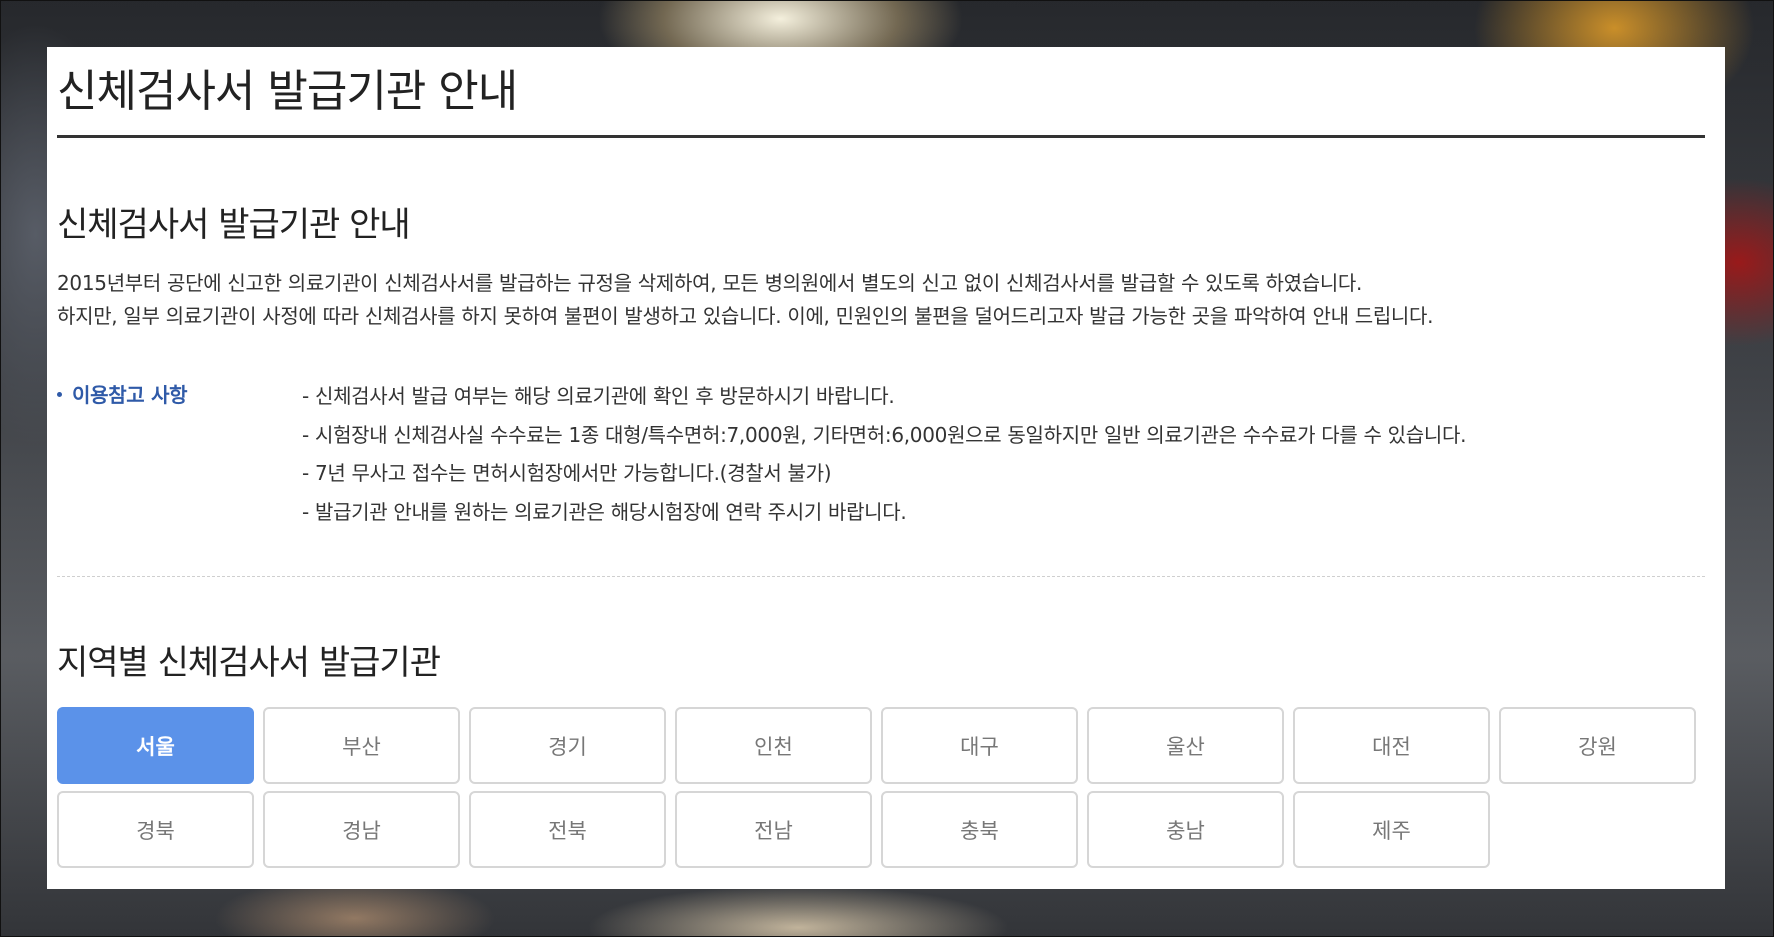  I want to click on notes-label: 이용참고 사항, so click(122, 393).